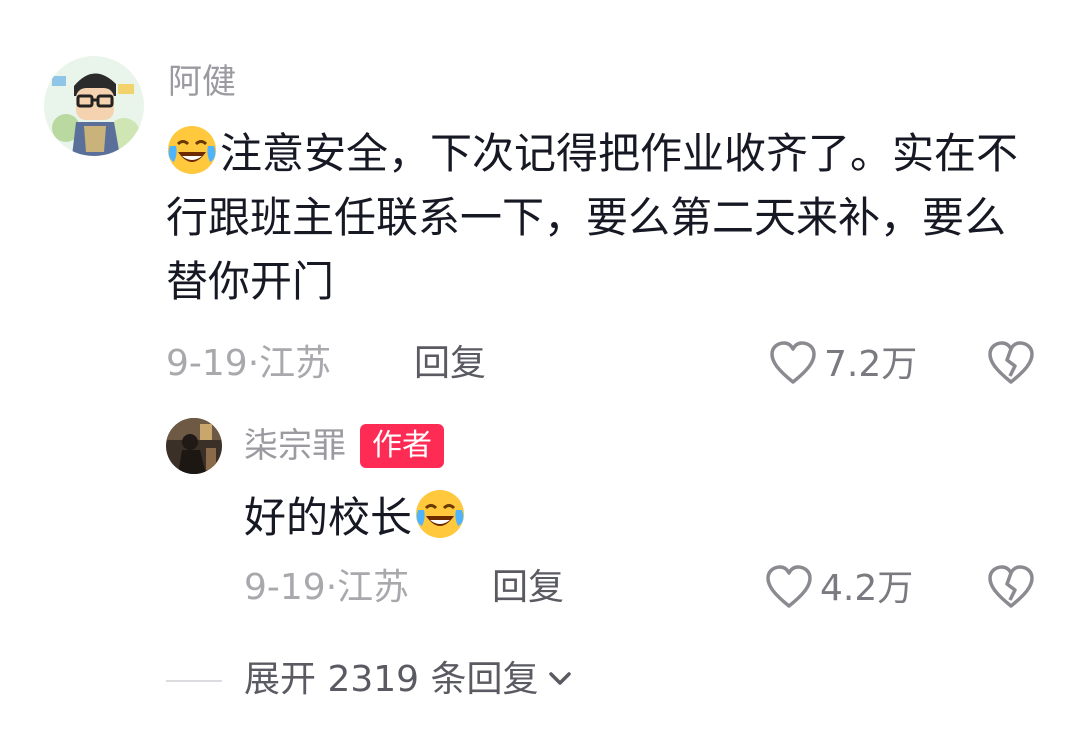 This screenshot has height=744, width=1080. What do you see at coordinates (528, 588) in the screenshot?
I see `reply-reply-button: 回复` at bounding box center [528, 588].